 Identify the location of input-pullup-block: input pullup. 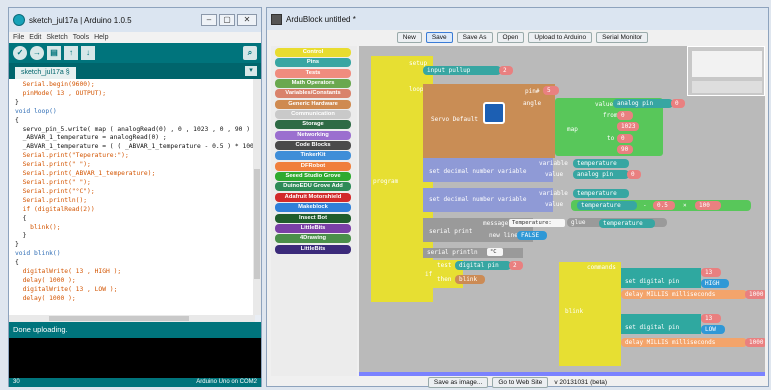
(462, 70).